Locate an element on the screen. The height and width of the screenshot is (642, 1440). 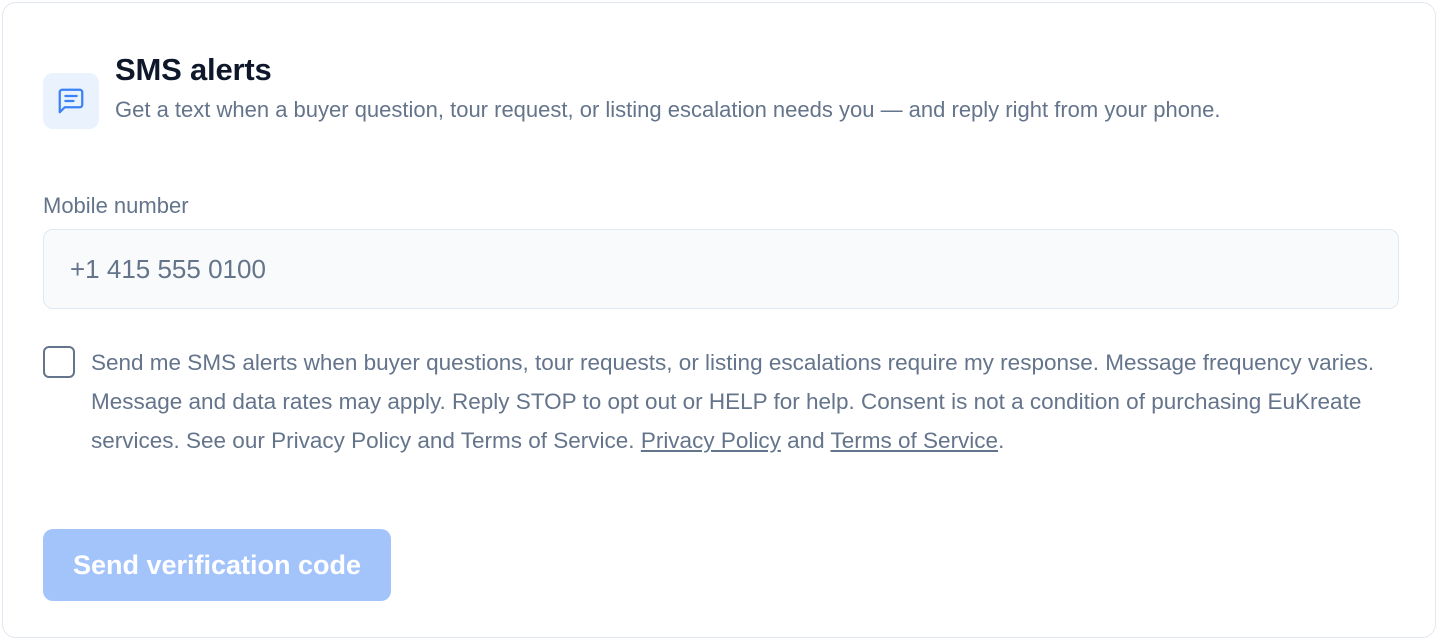
consent-conjunction: and is located at coordinates (806, 440).